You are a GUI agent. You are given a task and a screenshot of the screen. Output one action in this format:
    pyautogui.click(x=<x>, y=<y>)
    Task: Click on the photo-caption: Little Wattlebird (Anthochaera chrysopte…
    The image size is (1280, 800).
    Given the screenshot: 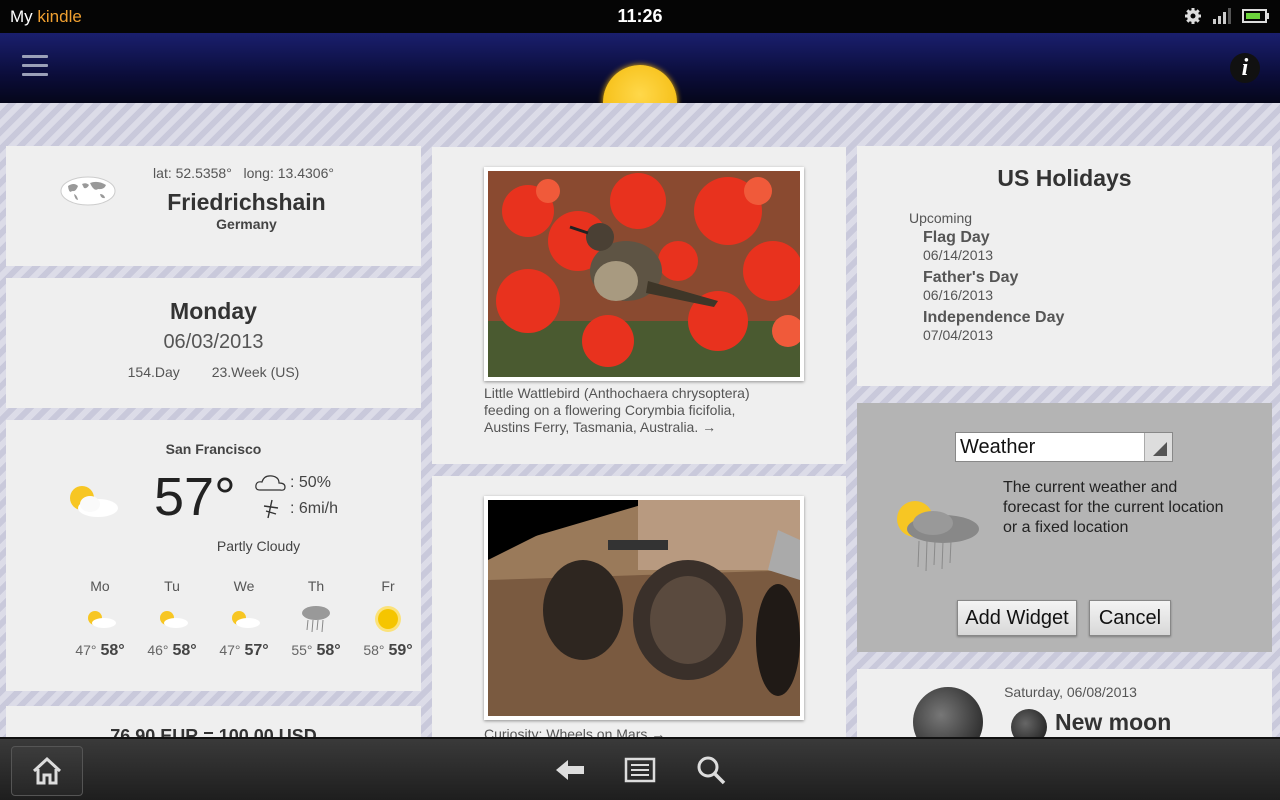 What is the action you would take?
    pyautogui.click(x=634, y=410)
    